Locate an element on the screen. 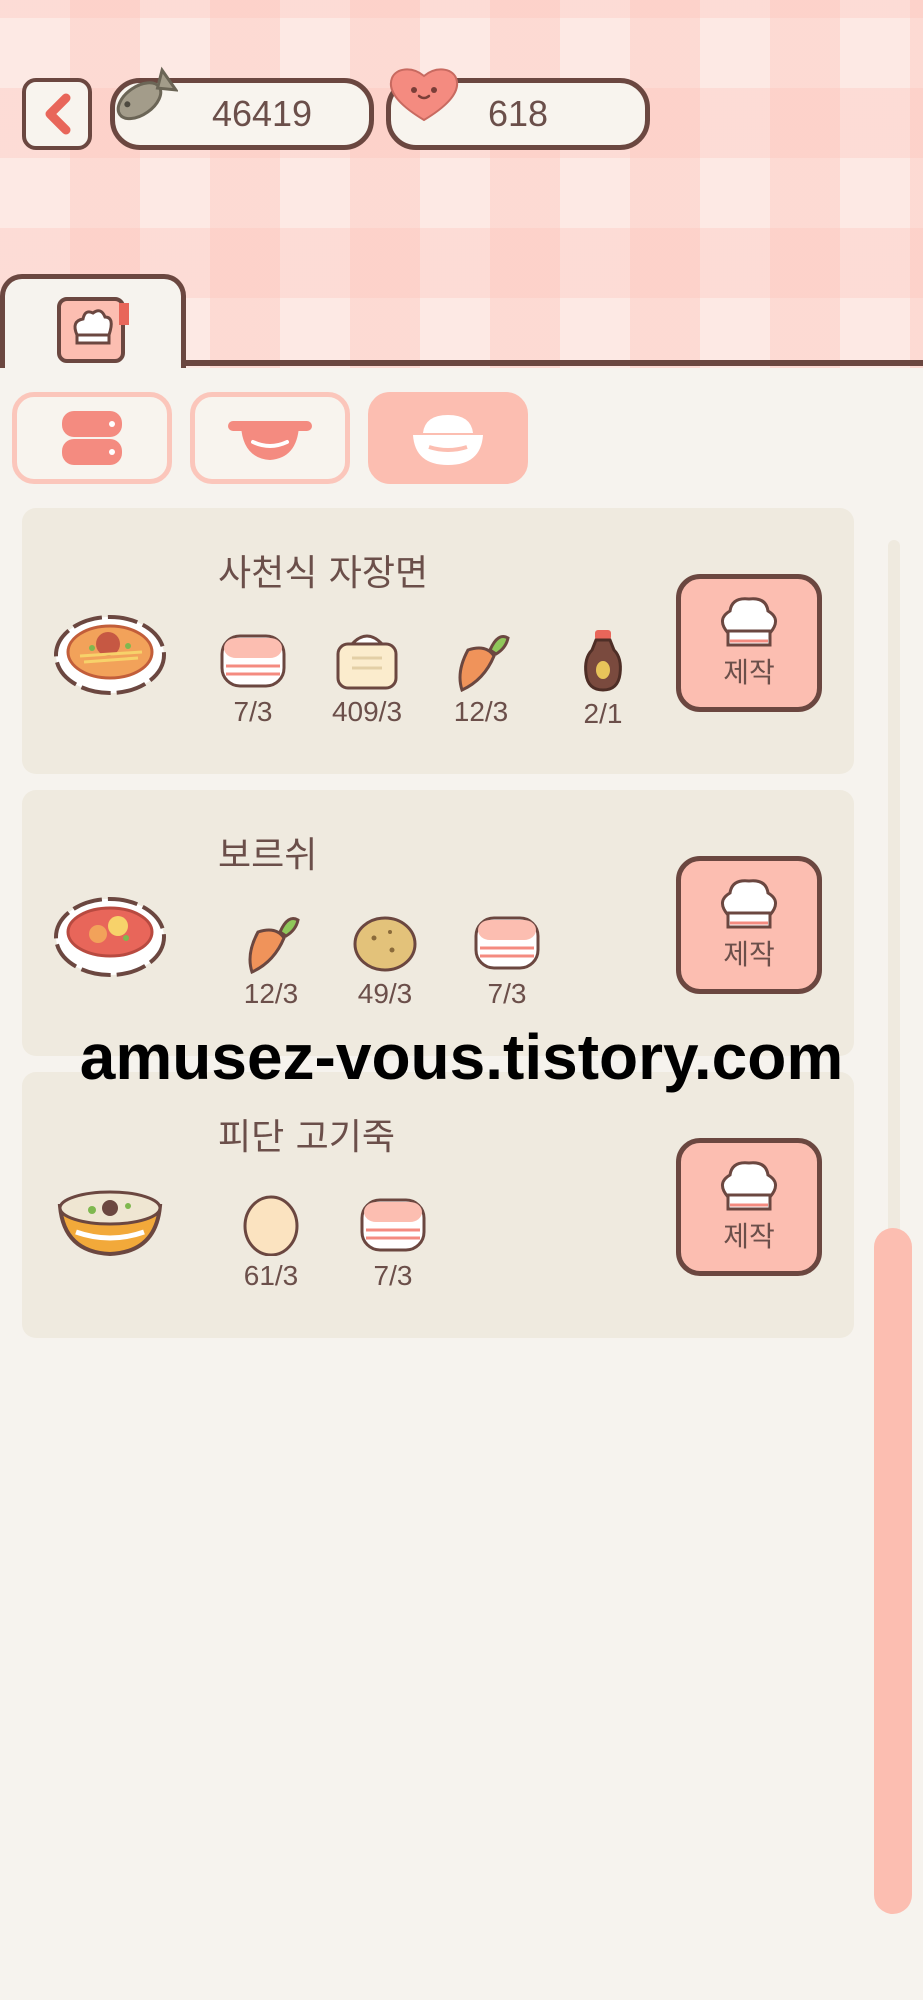 The height and width of the screenshot is (2000, 923). potato-icon is located at coordinates (385, 944).